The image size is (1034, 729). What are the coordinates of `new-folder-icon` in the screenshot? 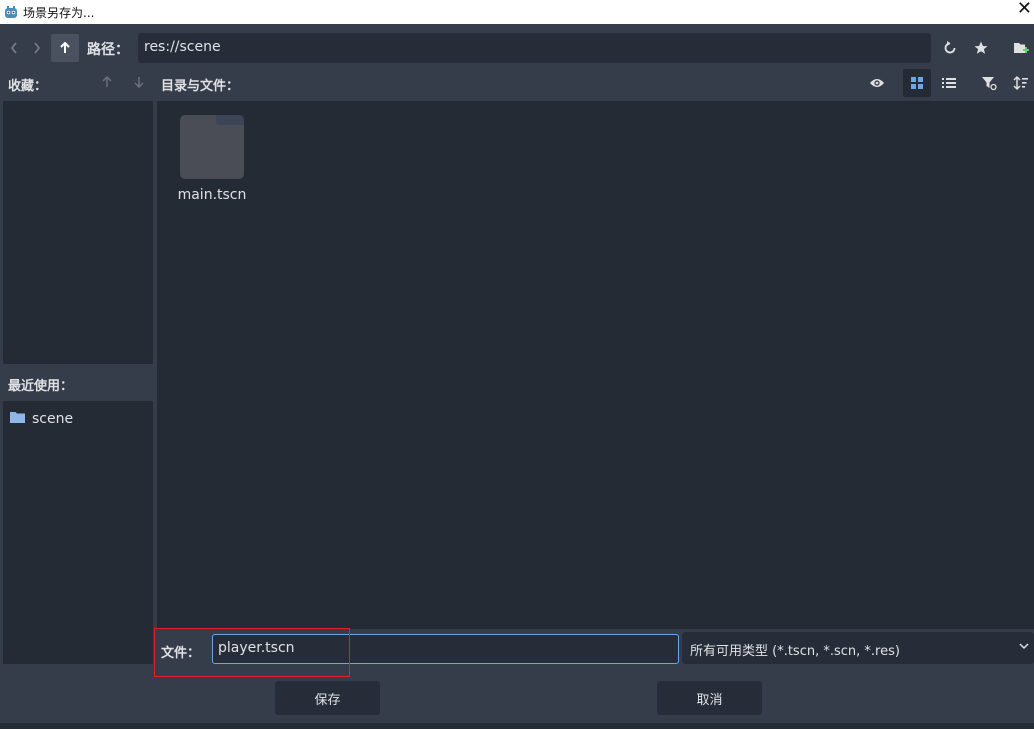 It's located at (1020, 48).